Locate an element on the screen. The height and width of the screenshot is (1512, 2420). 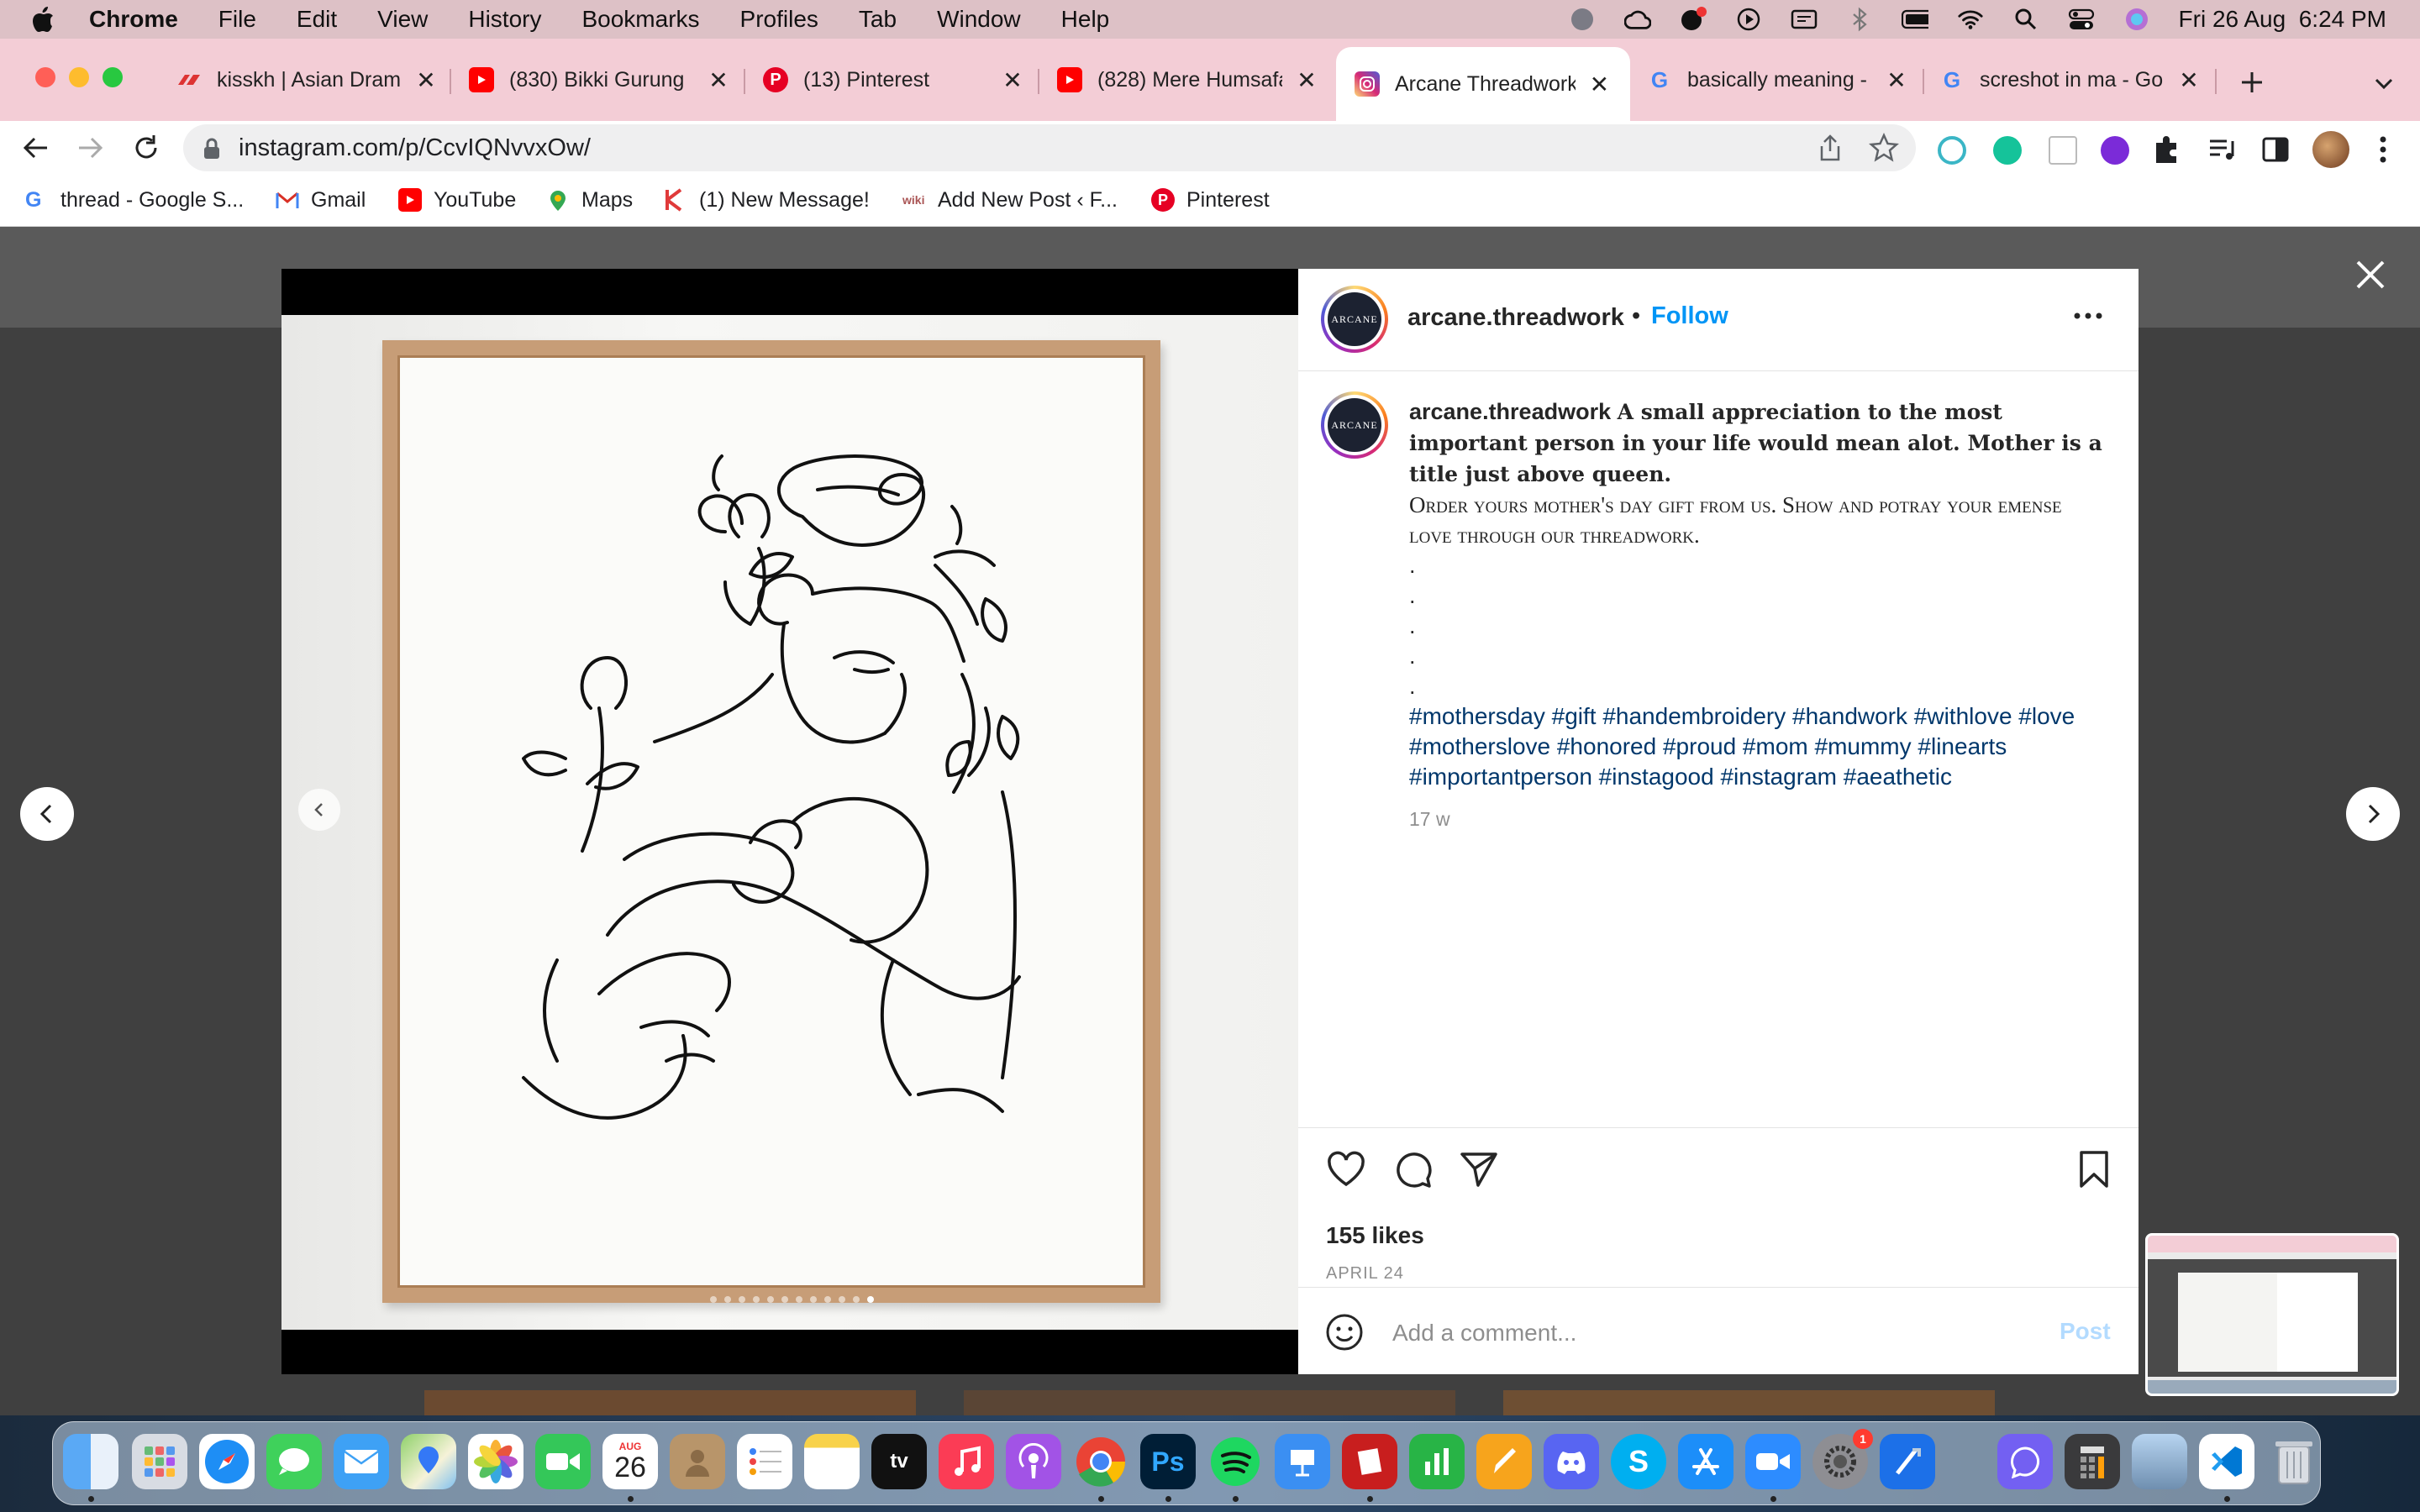
bluetooth-icon is located at coordinates (1860, 19).